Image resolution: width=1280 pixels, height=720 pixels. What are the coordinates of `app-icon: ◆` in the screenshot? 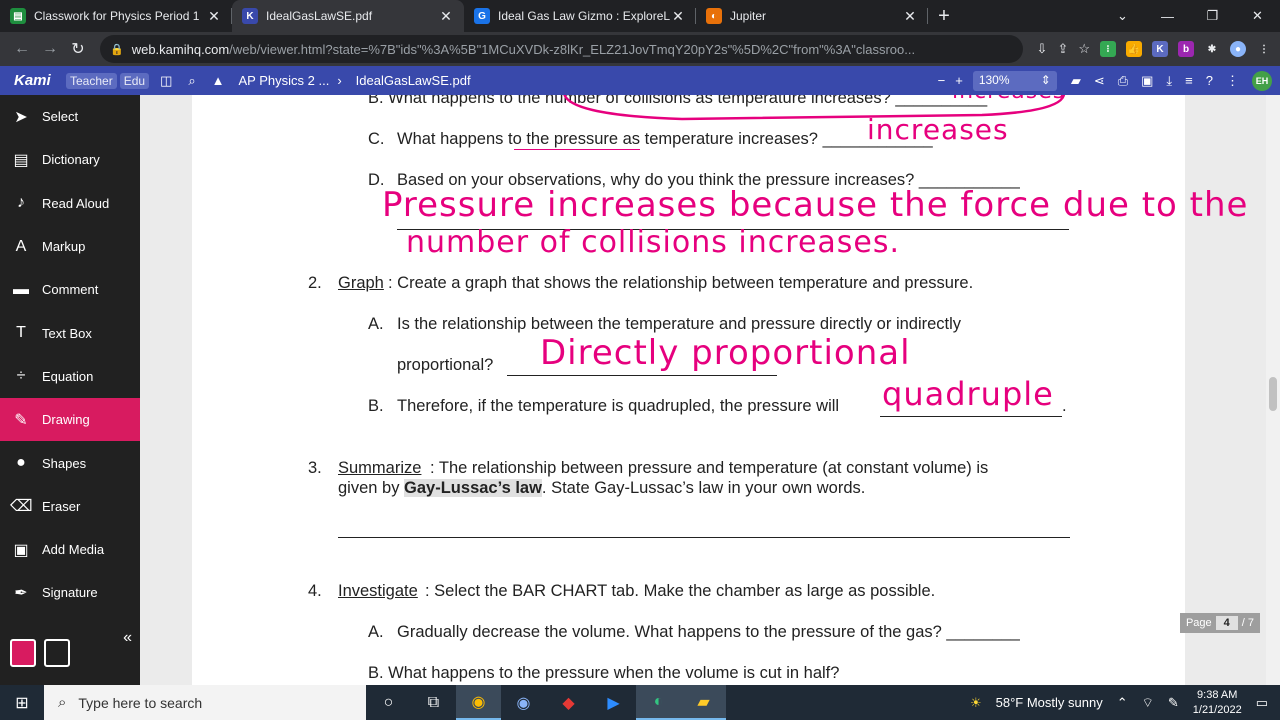 It's located at (568, 702).